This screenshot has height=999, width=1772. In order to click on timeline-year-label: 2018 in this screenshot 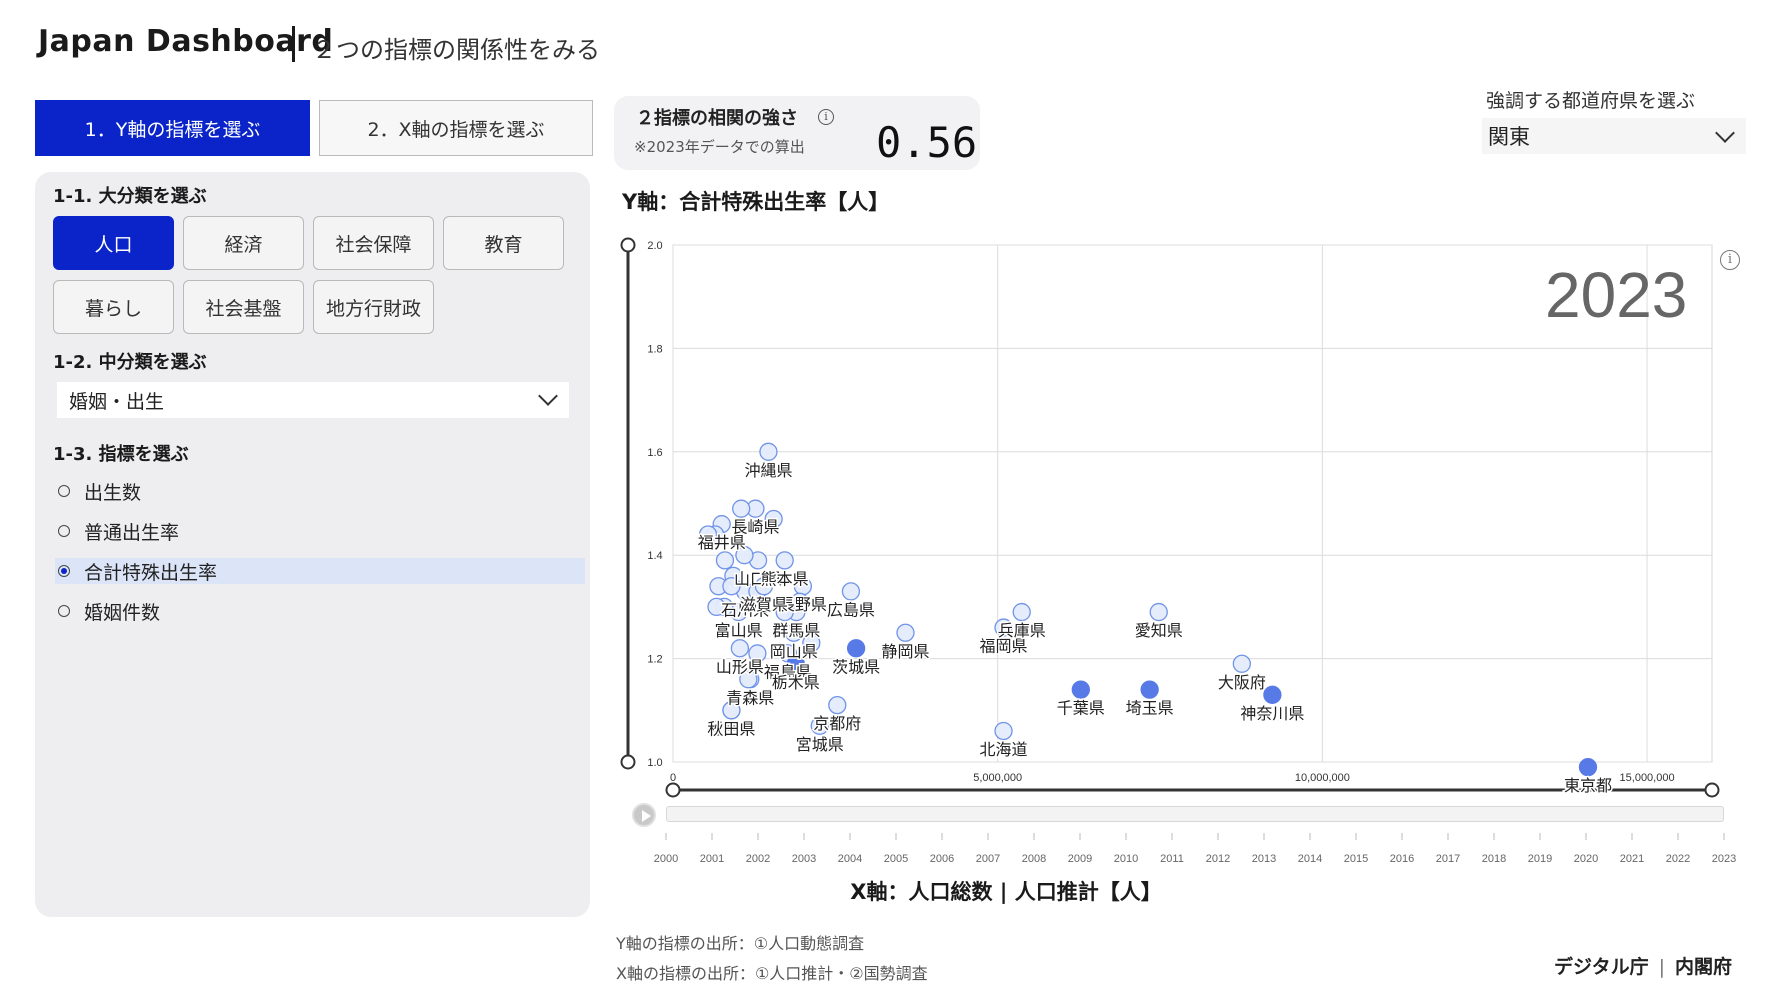, I will do `click(1494, 859)`.